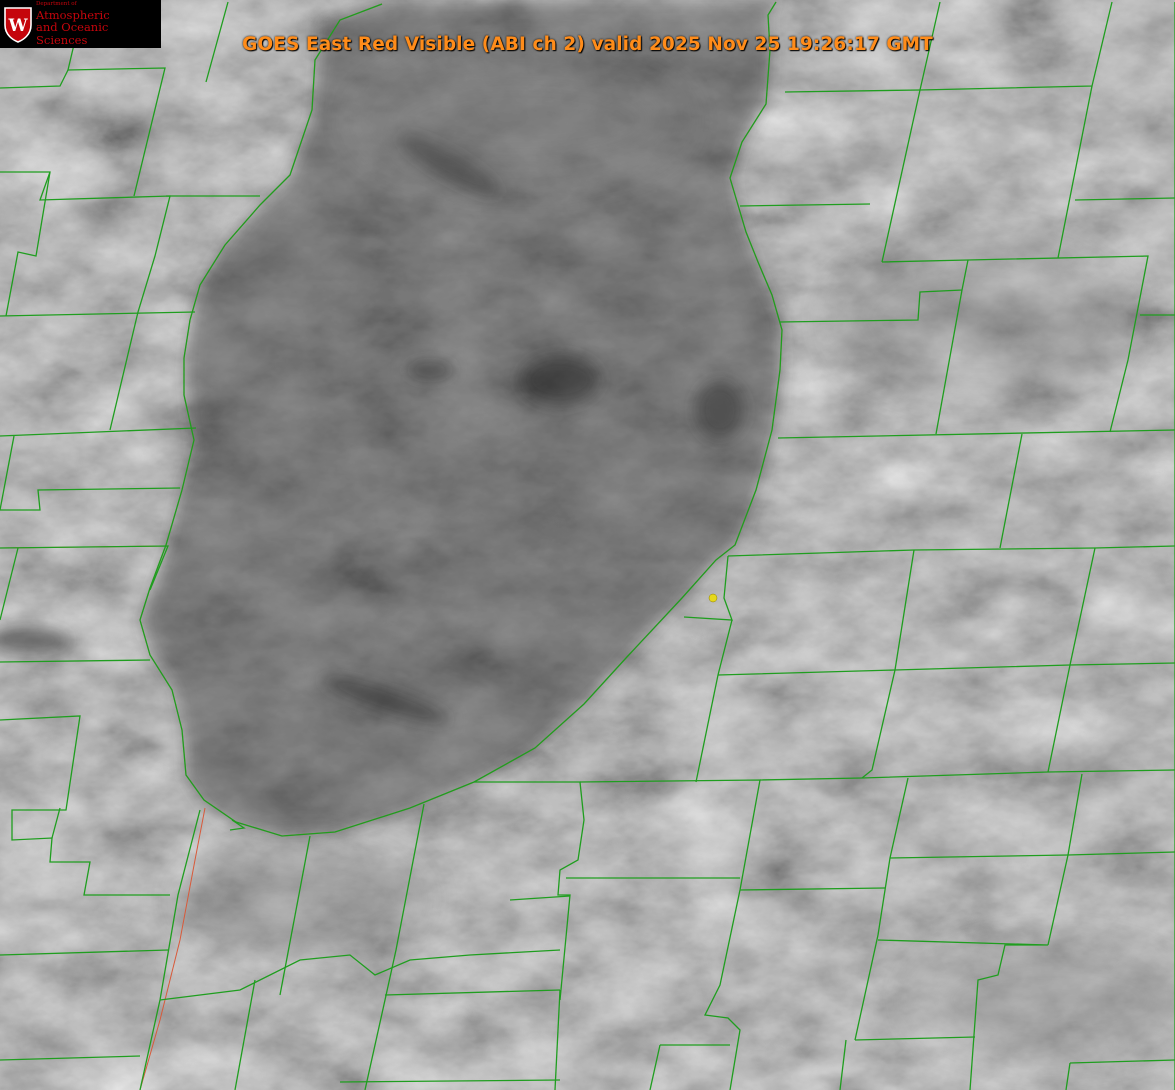  I want to click on logo-line-2: and Oceanic Sciences, so click(72, 33).